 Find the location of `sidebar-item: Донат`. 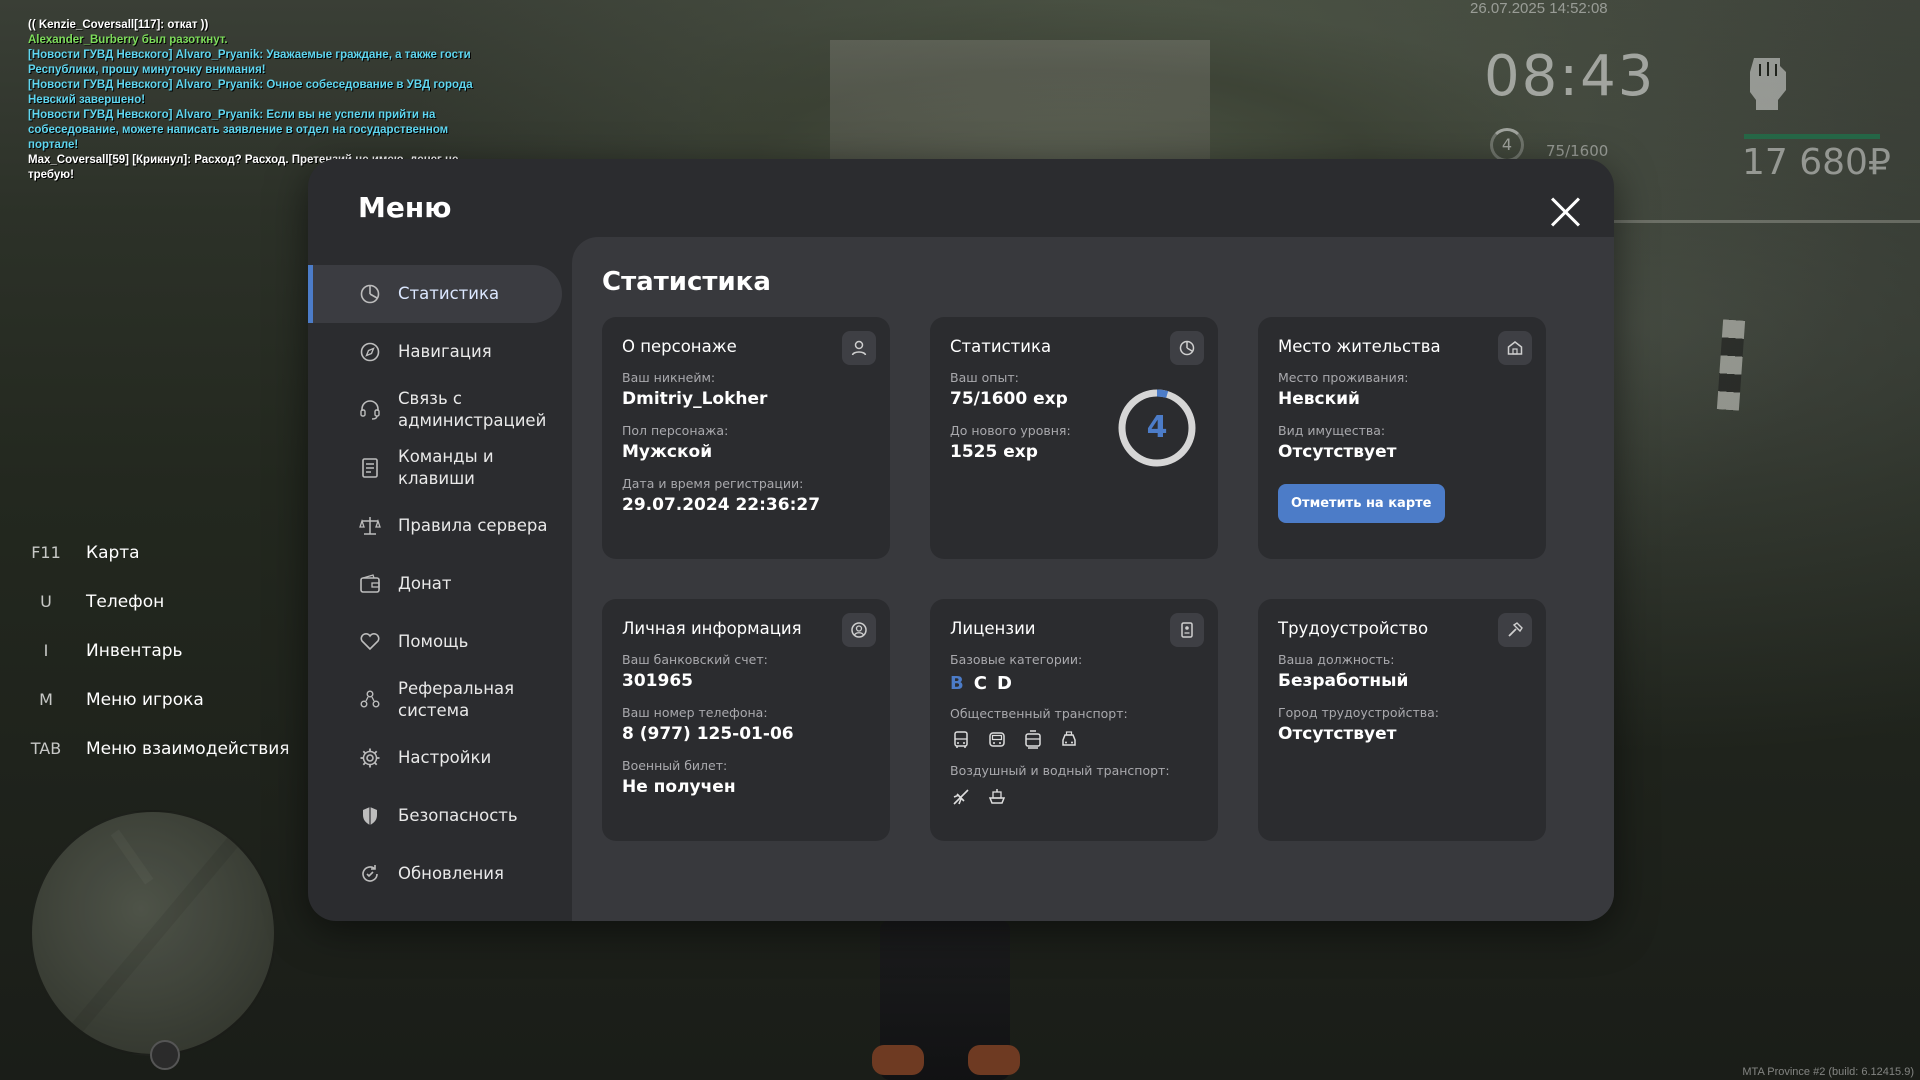

sidebar-item: Донат is located at coordinates (440, 584).